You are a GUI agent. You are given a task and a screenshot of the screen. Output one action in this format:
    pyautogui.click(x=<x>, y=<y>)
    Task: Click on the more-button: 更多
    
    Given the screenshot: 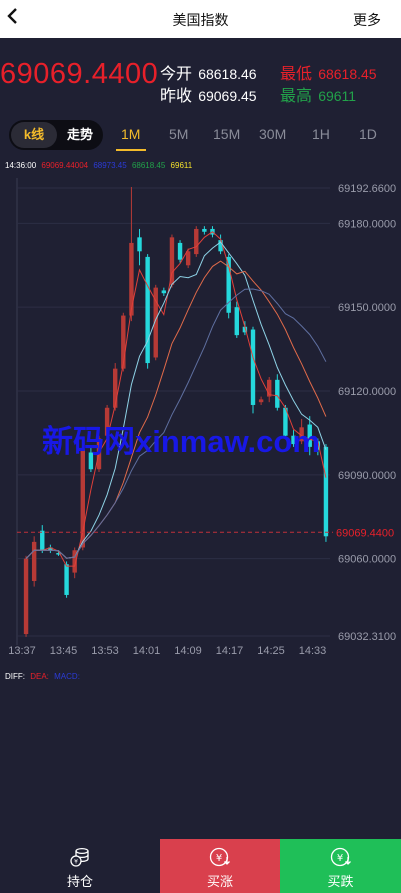 What is the action you would take?
    pyautogui.click(x=367, y=20)
    